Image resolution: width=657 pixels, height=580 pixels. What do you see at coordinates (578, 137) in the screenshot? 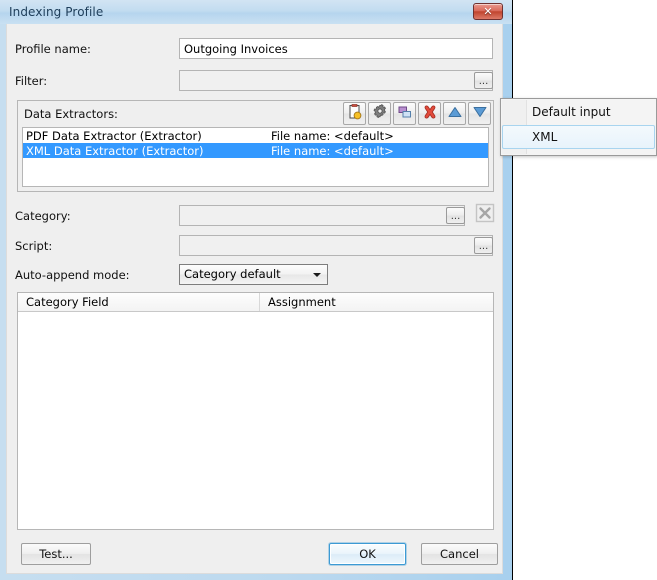
I see `menu-item-xml: XML` at bounding box center [578, 137].